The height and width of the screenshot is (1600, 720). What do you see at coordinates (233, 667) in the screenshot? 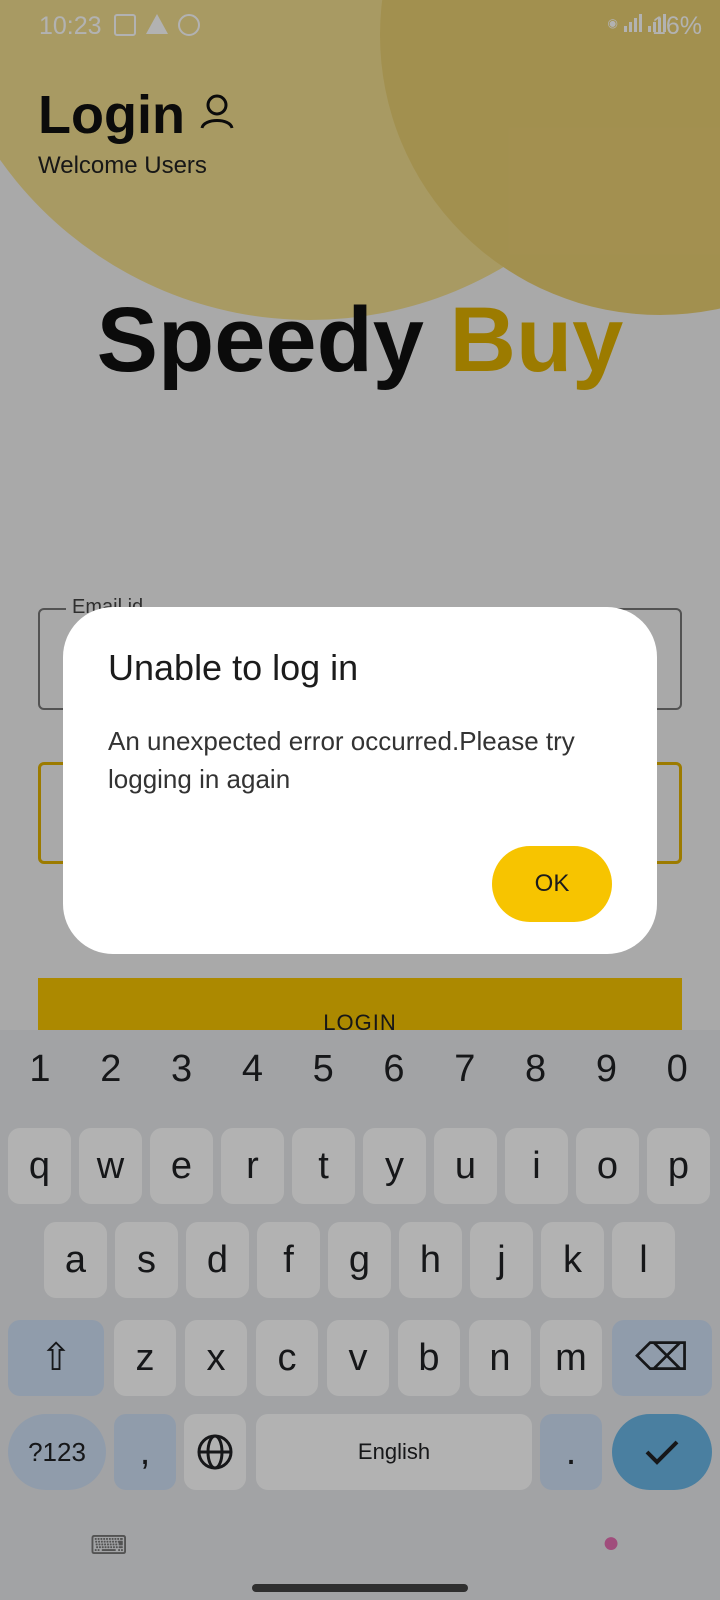
I see `dialog-title: Unable to log in` at bounding box center [233, 667].